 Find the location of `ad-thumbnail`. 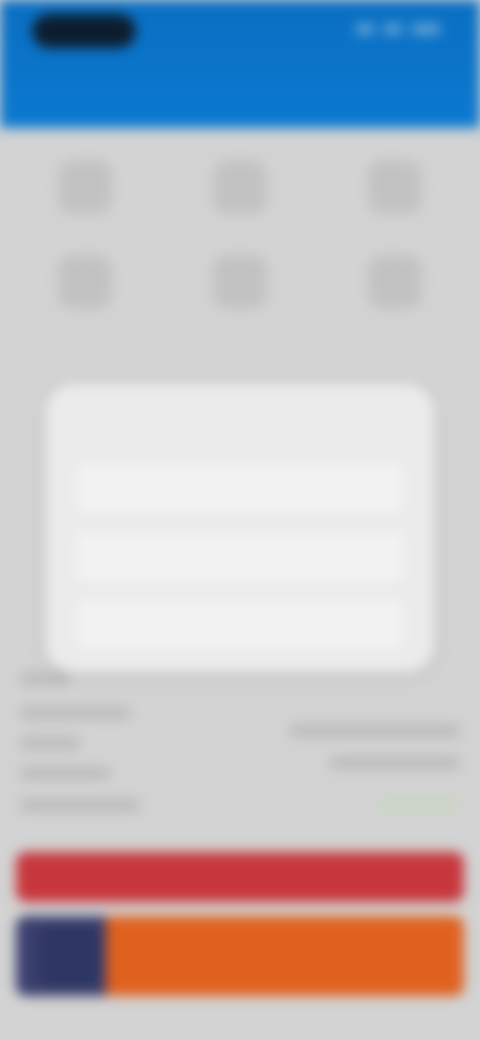

ad-thumbnail is located at coordinates (70, 956).